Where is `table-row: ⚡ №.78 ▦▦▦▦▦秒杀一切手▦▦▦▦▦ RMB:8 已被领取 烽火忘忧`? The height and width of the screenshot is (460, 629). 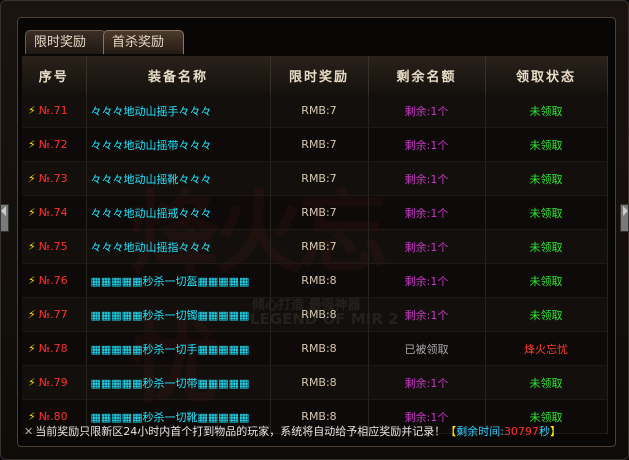
table-row: ⚡ №.78 ▦▦▦▦▦秒杀一切手▦▦▦▦▦ RMB:8 已被领取 烽火忘忧 is located at coordinates (315, 348).